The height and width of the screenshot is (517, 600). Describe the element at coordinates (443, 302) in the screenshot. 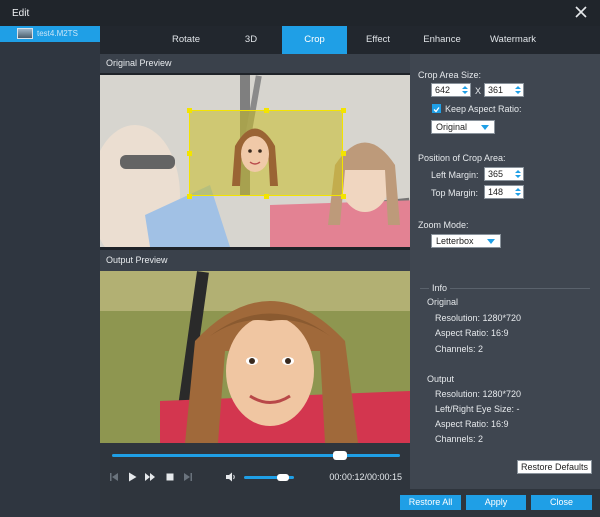

I see `original-info-title: Original` at that location.